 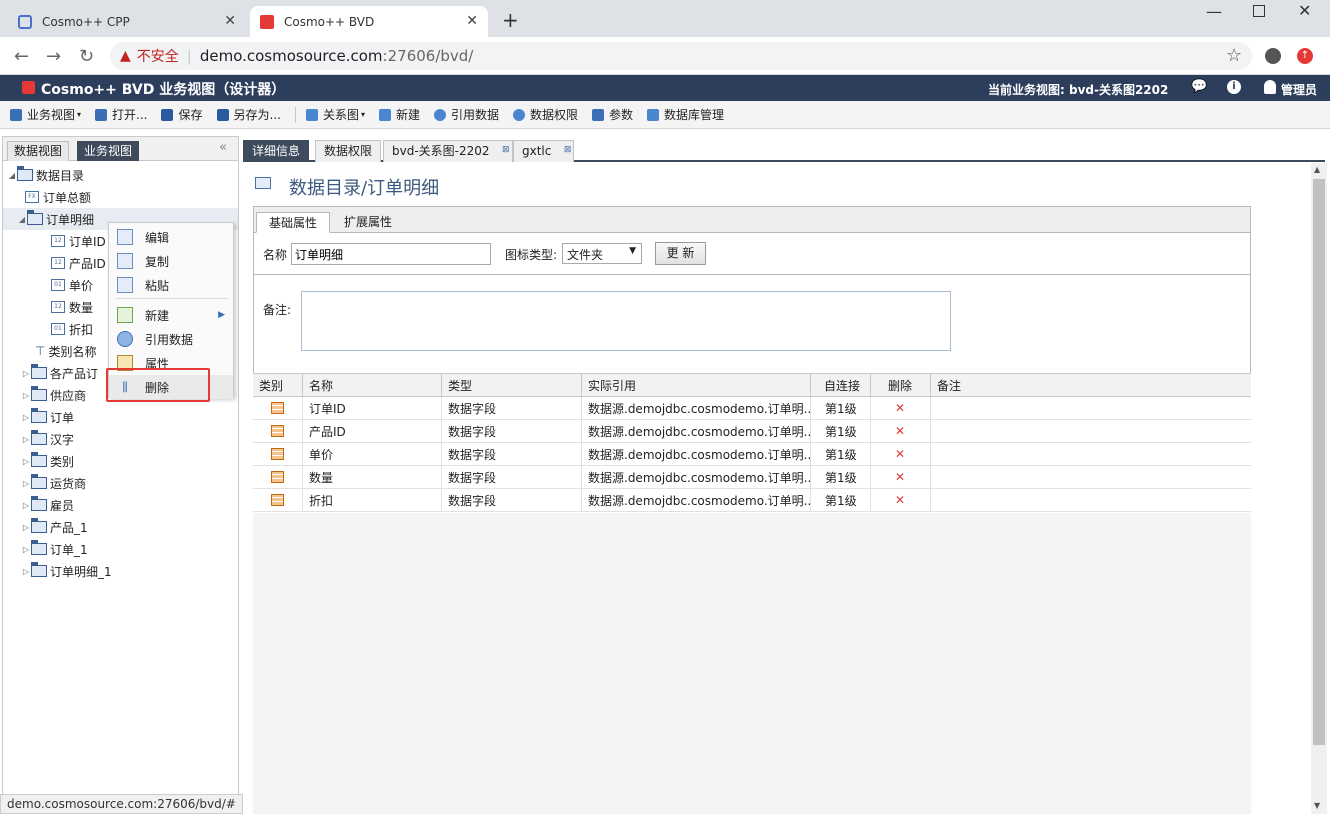 I want to click on tree-node-folder: ▷ 产品_1, so click(x=54, y=527).